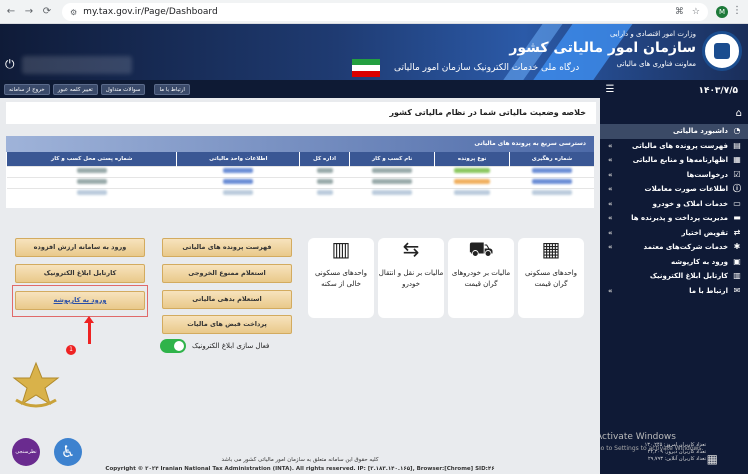 This screenshot has height=474, width=748. I want to click on sidebar-item-contact: « ارتباط با ما ✉, so click(674, 291).